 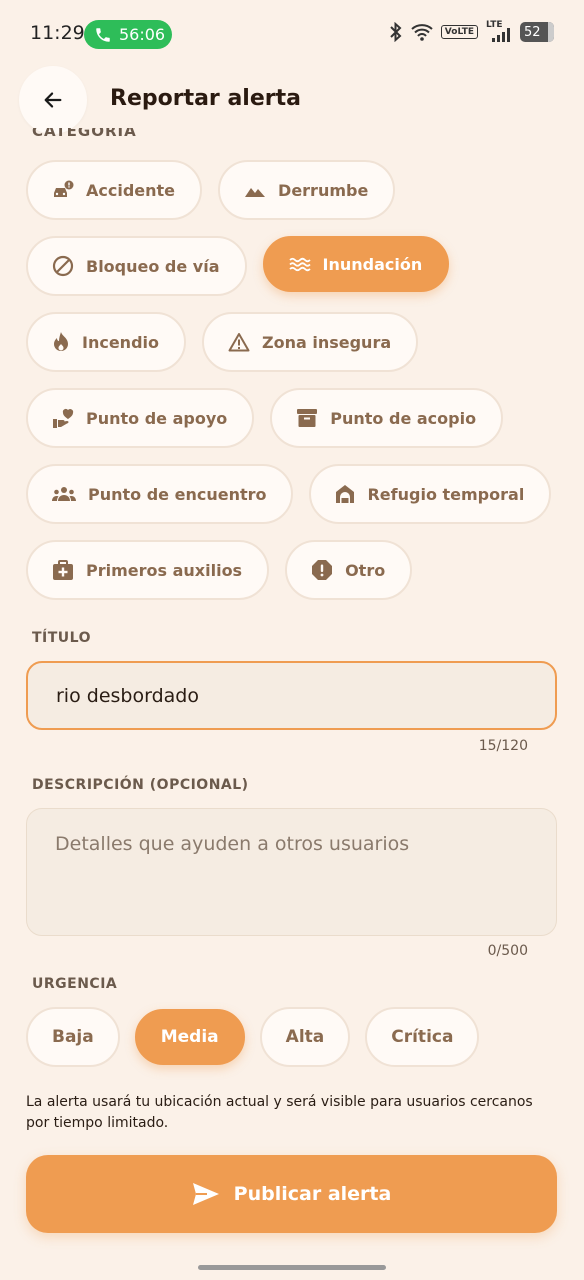 I want to click on phone-icon, so click(x=103, y=34).